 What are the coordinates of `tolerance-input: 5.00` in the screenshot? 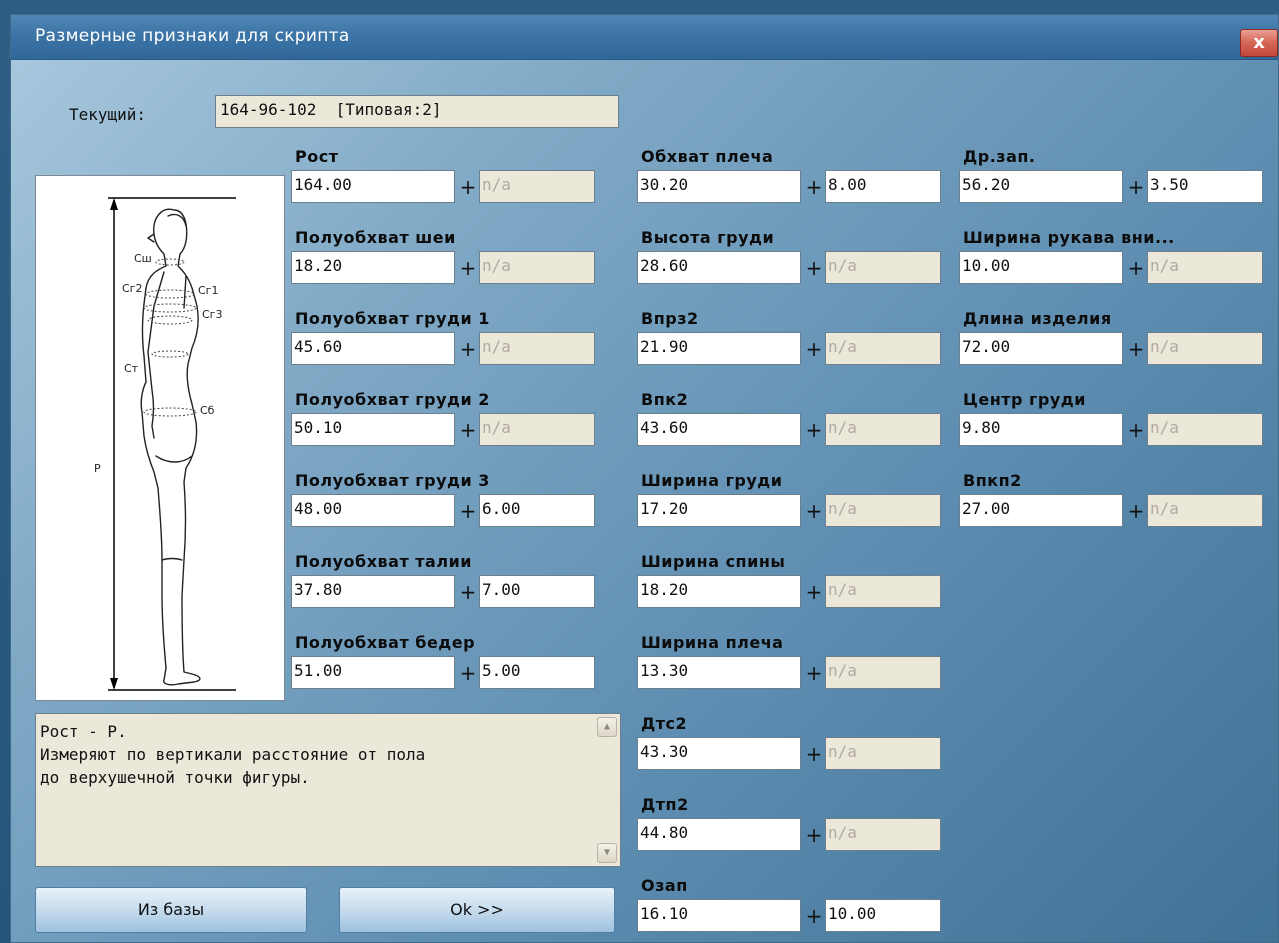 It's located at (537, 672).